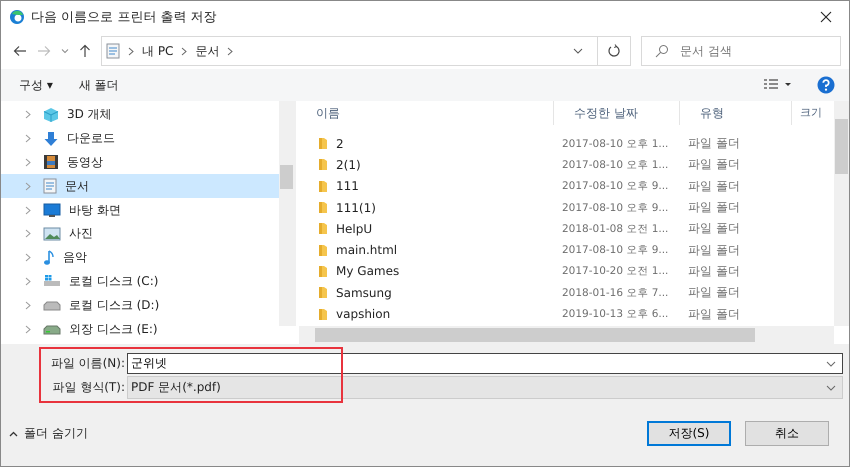  Describe the element at coordinates (364, 293) in the screenshot. I see `file-name: Samsung` at that location.